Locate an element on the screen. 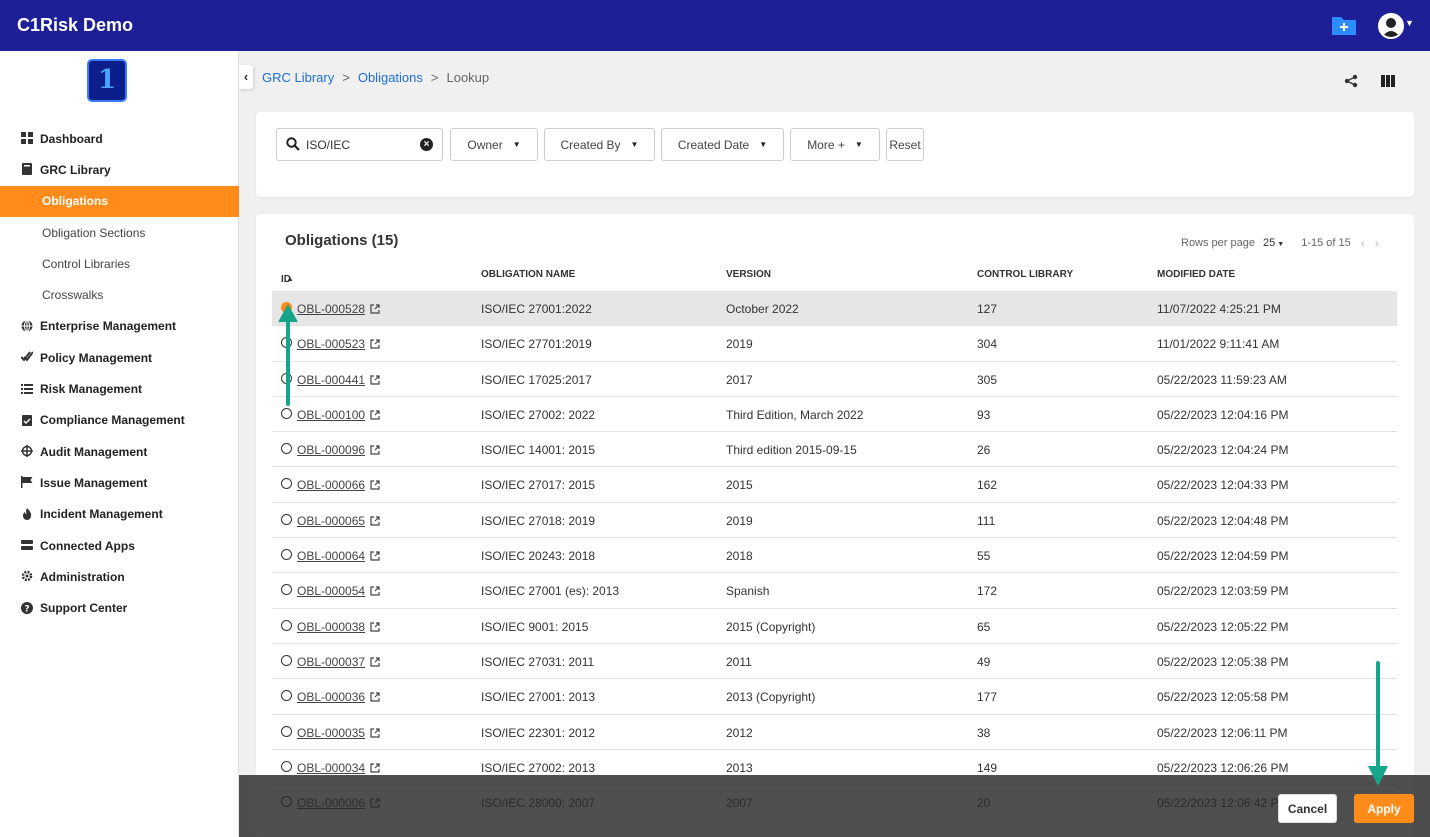 Image resolution: width=1430 pixels, height=837 pixels. sidebar-item-risk-management: Risk Management is located at coordinates (119, 388).